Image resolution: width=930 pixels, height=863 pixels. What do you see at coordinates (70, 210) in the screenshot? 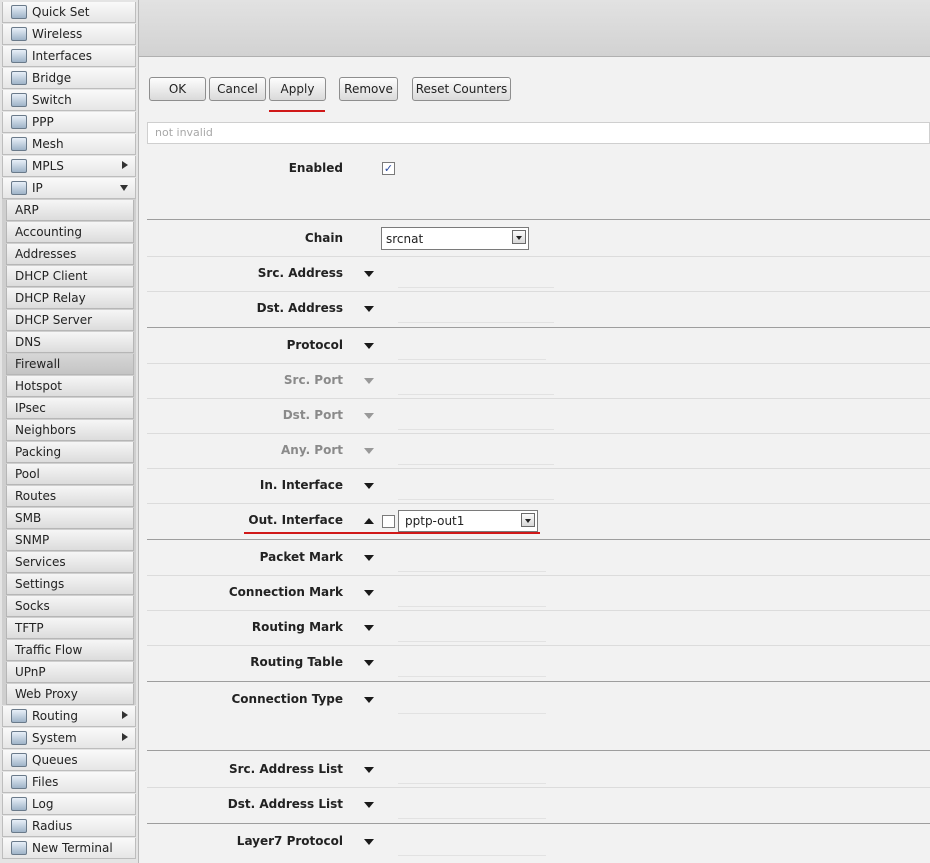
I see `ip-submenu-item-arp: ARP` at bounding box center [70, 210].